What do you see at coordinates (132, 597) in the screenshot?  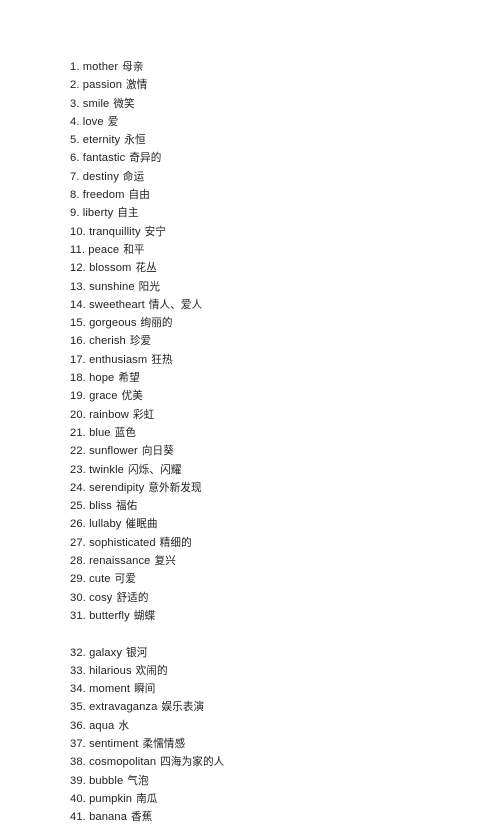 I see `list-item-gloss: 舒适的` at bounding box center [132, 597].